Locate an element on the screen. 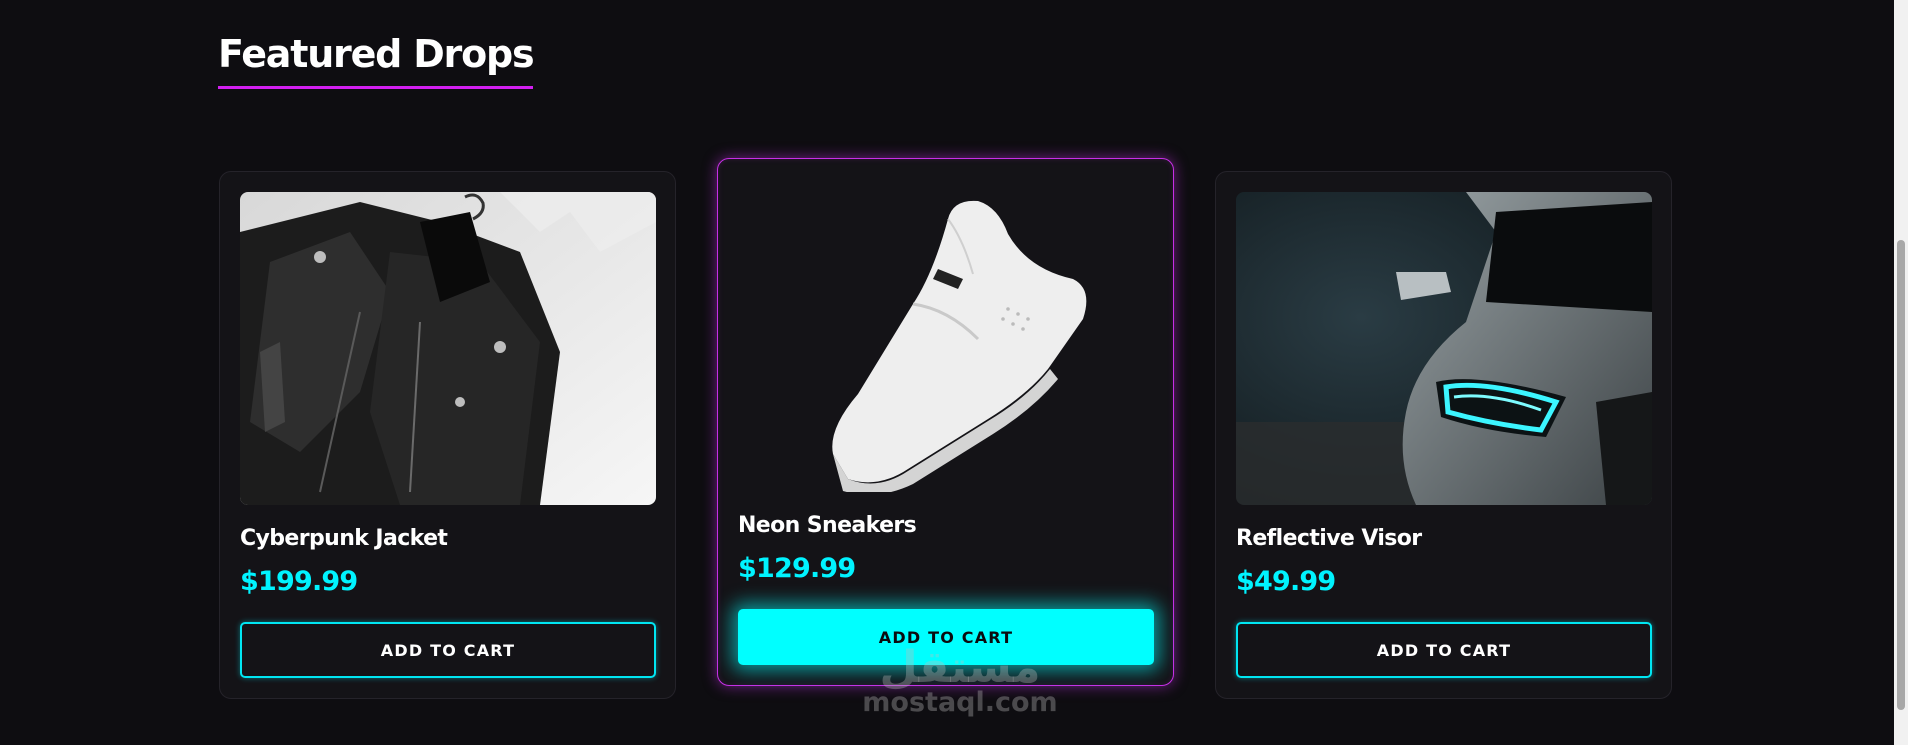 Image resolution: width=1908 pixels, height=745 pixels. product-price: $49.99 is located at coordinates (1286, 581).